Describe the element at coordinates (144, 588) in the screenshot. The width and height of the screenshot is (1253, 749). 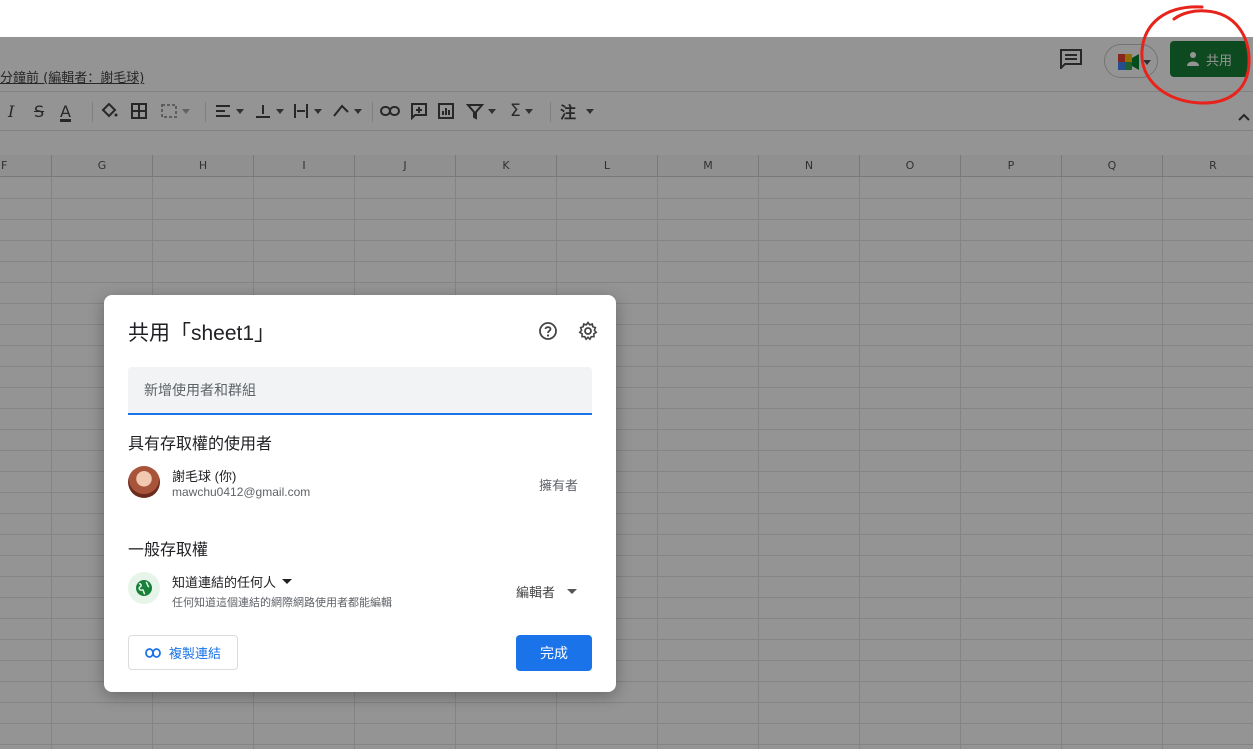
I see `globe-icon` at that location.